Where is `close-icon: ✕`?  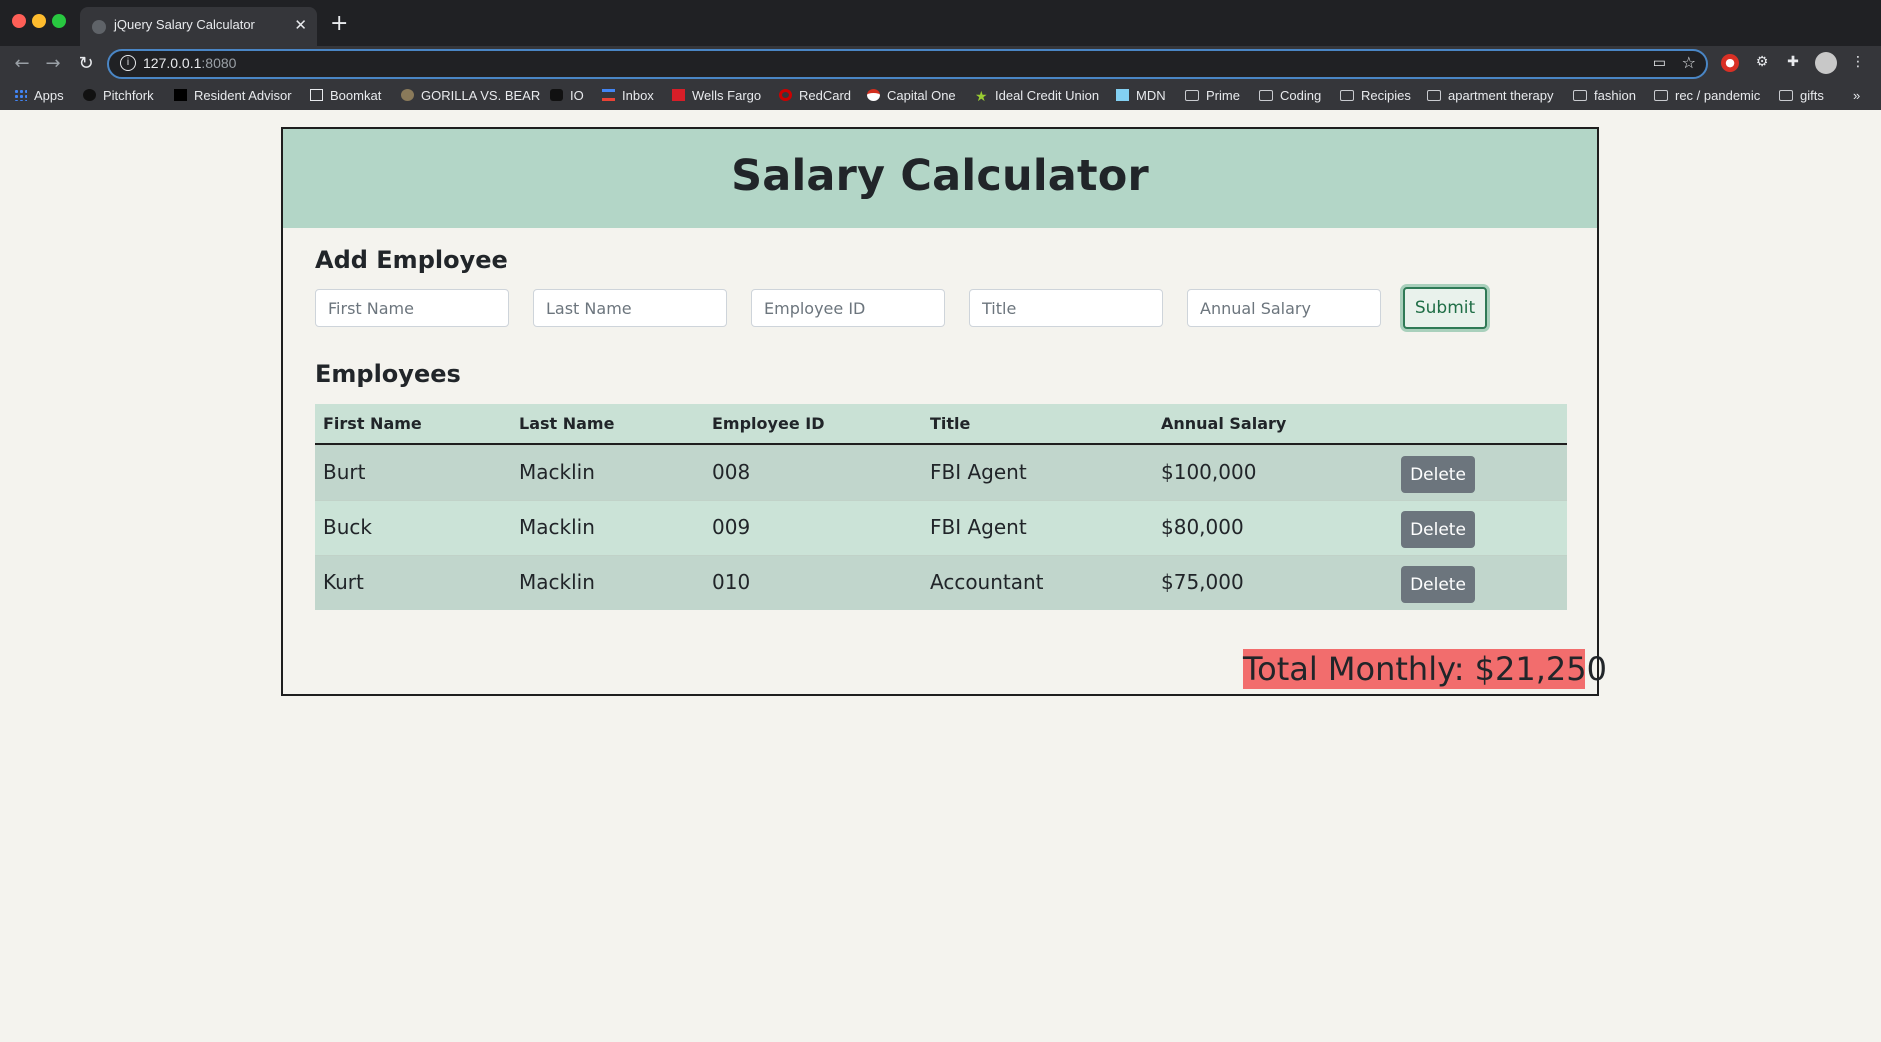 close-icon: ✕ is located at coordinates (300, 25).